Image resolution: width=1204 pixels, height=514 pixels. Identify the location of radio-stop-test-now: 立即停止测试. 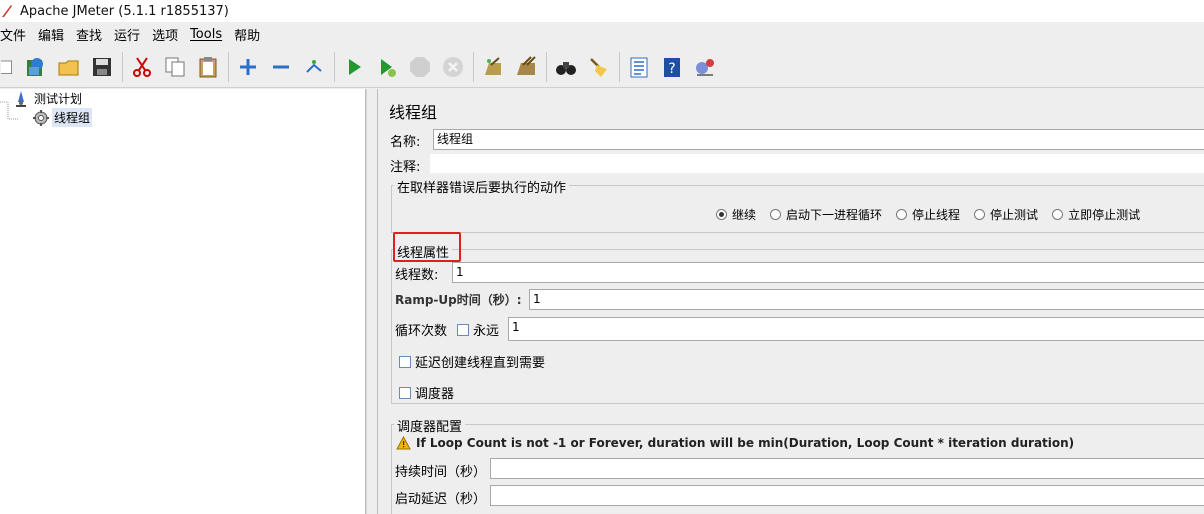
(1096, 214).